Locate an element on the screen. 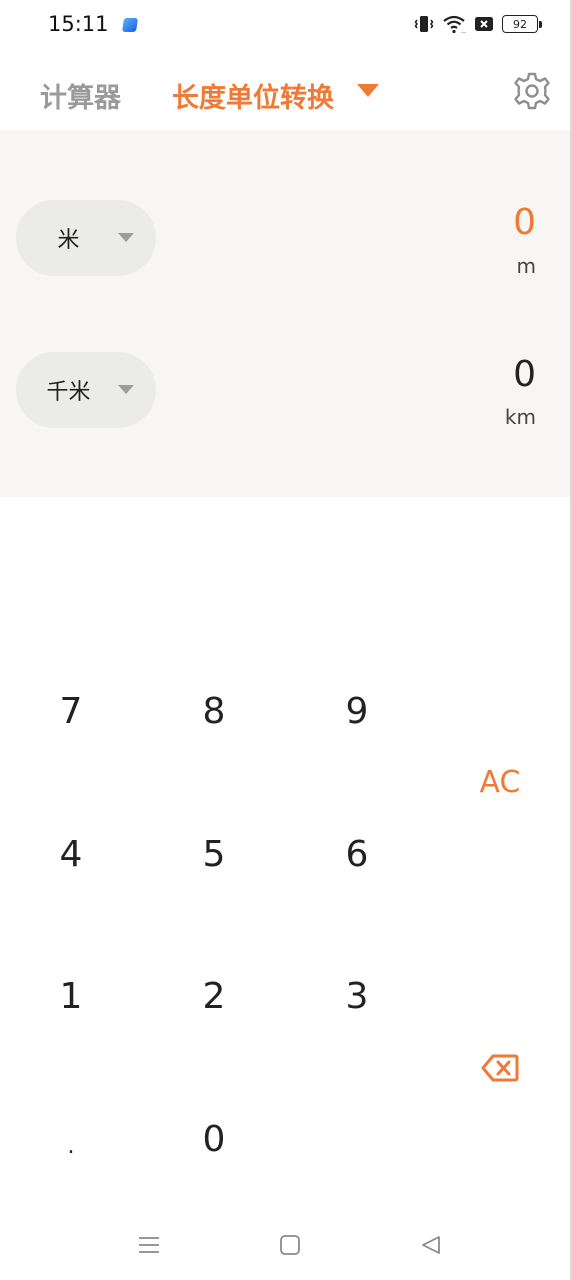 This screenshot has height=1280, width=572. tab-calculator: 计算器 is located at coordinates (80, 95).